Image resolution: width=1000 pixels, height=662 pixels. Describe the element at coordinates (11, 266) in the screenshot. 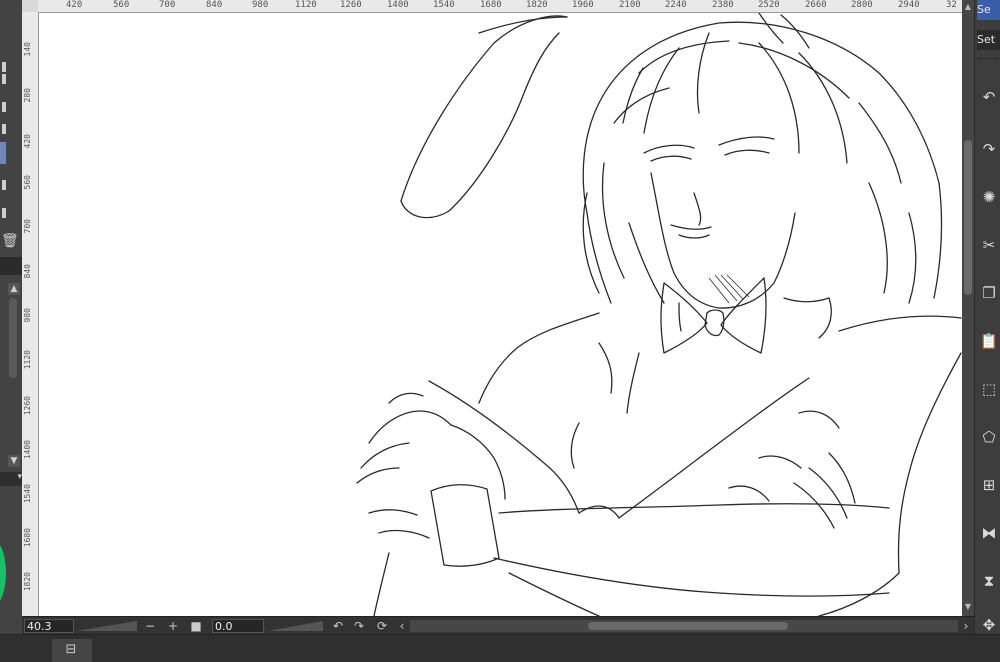

I see `layer-panel-footer` at that location.